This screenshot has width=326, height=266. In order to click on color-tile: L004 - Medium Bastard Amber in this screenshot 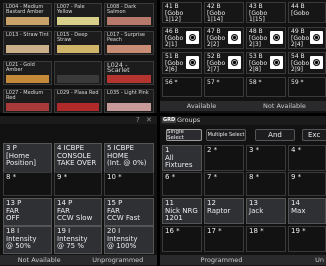, I will do `click(27, 15)`.